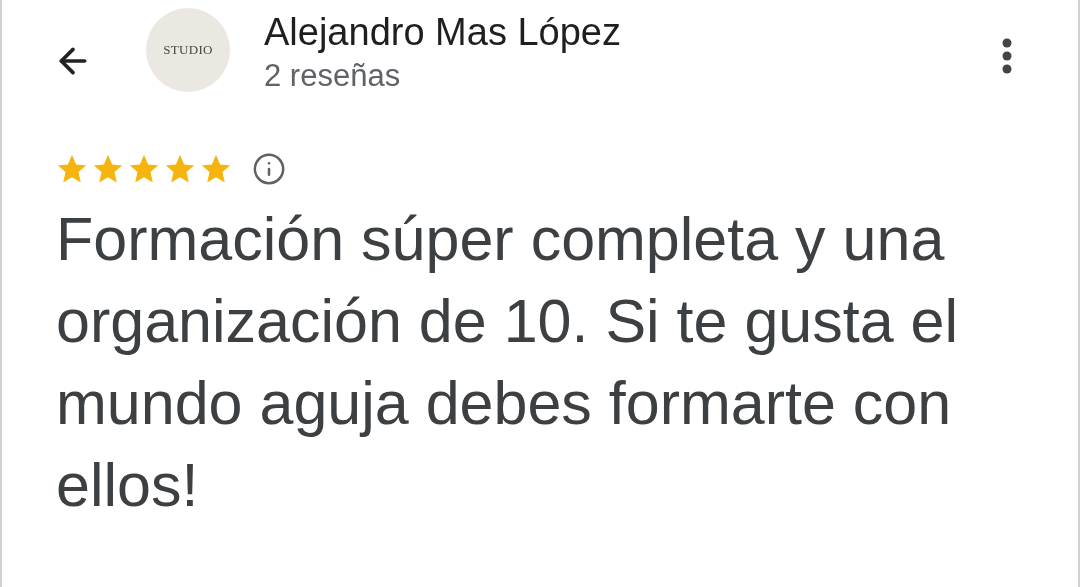  What do you see at coordinates (188, 50) in the screenshot?
I see `avatar-logo-text: STUDIO` at bounding box center [188, 50].